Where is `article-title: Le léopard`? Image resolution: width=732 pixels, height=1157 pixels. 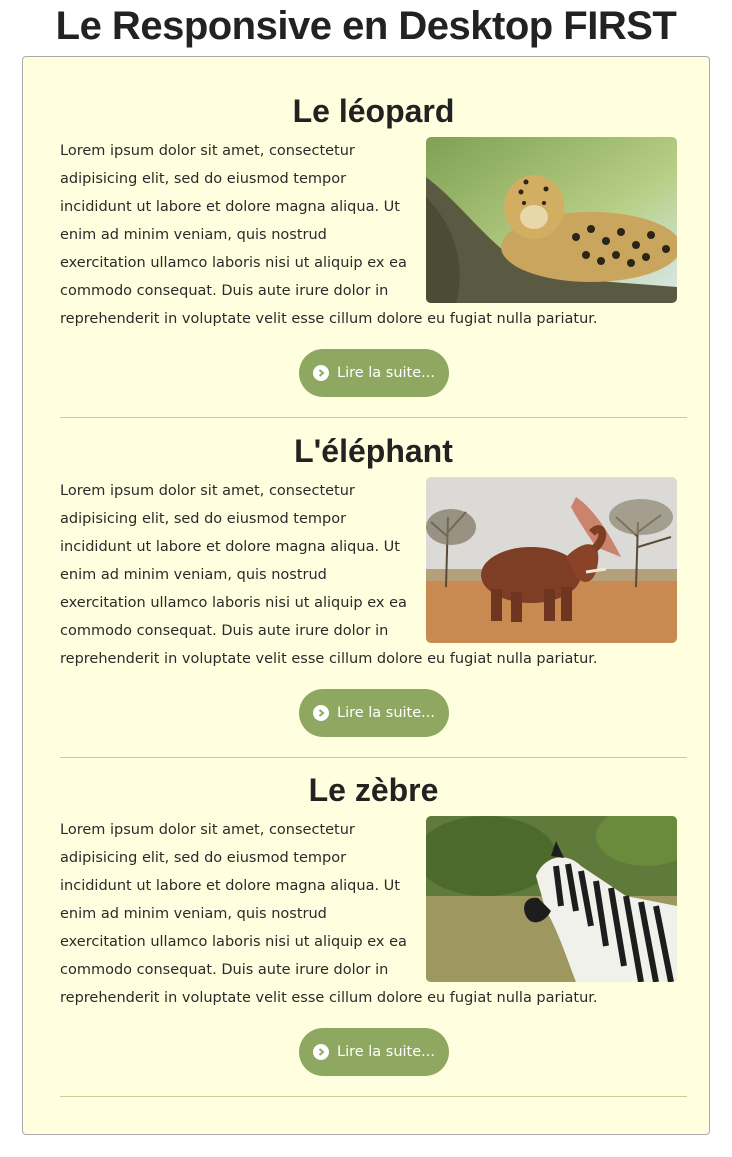
article-title: Le léopard is located at coordinates (373, 111).